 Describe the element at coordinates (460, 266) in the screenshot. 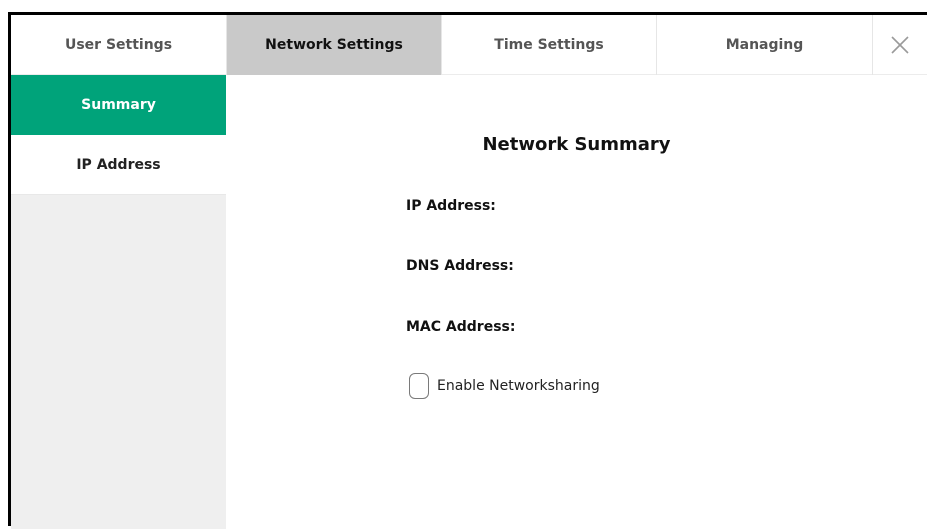

I see `dns-address-label: DNS Address:` at that location.